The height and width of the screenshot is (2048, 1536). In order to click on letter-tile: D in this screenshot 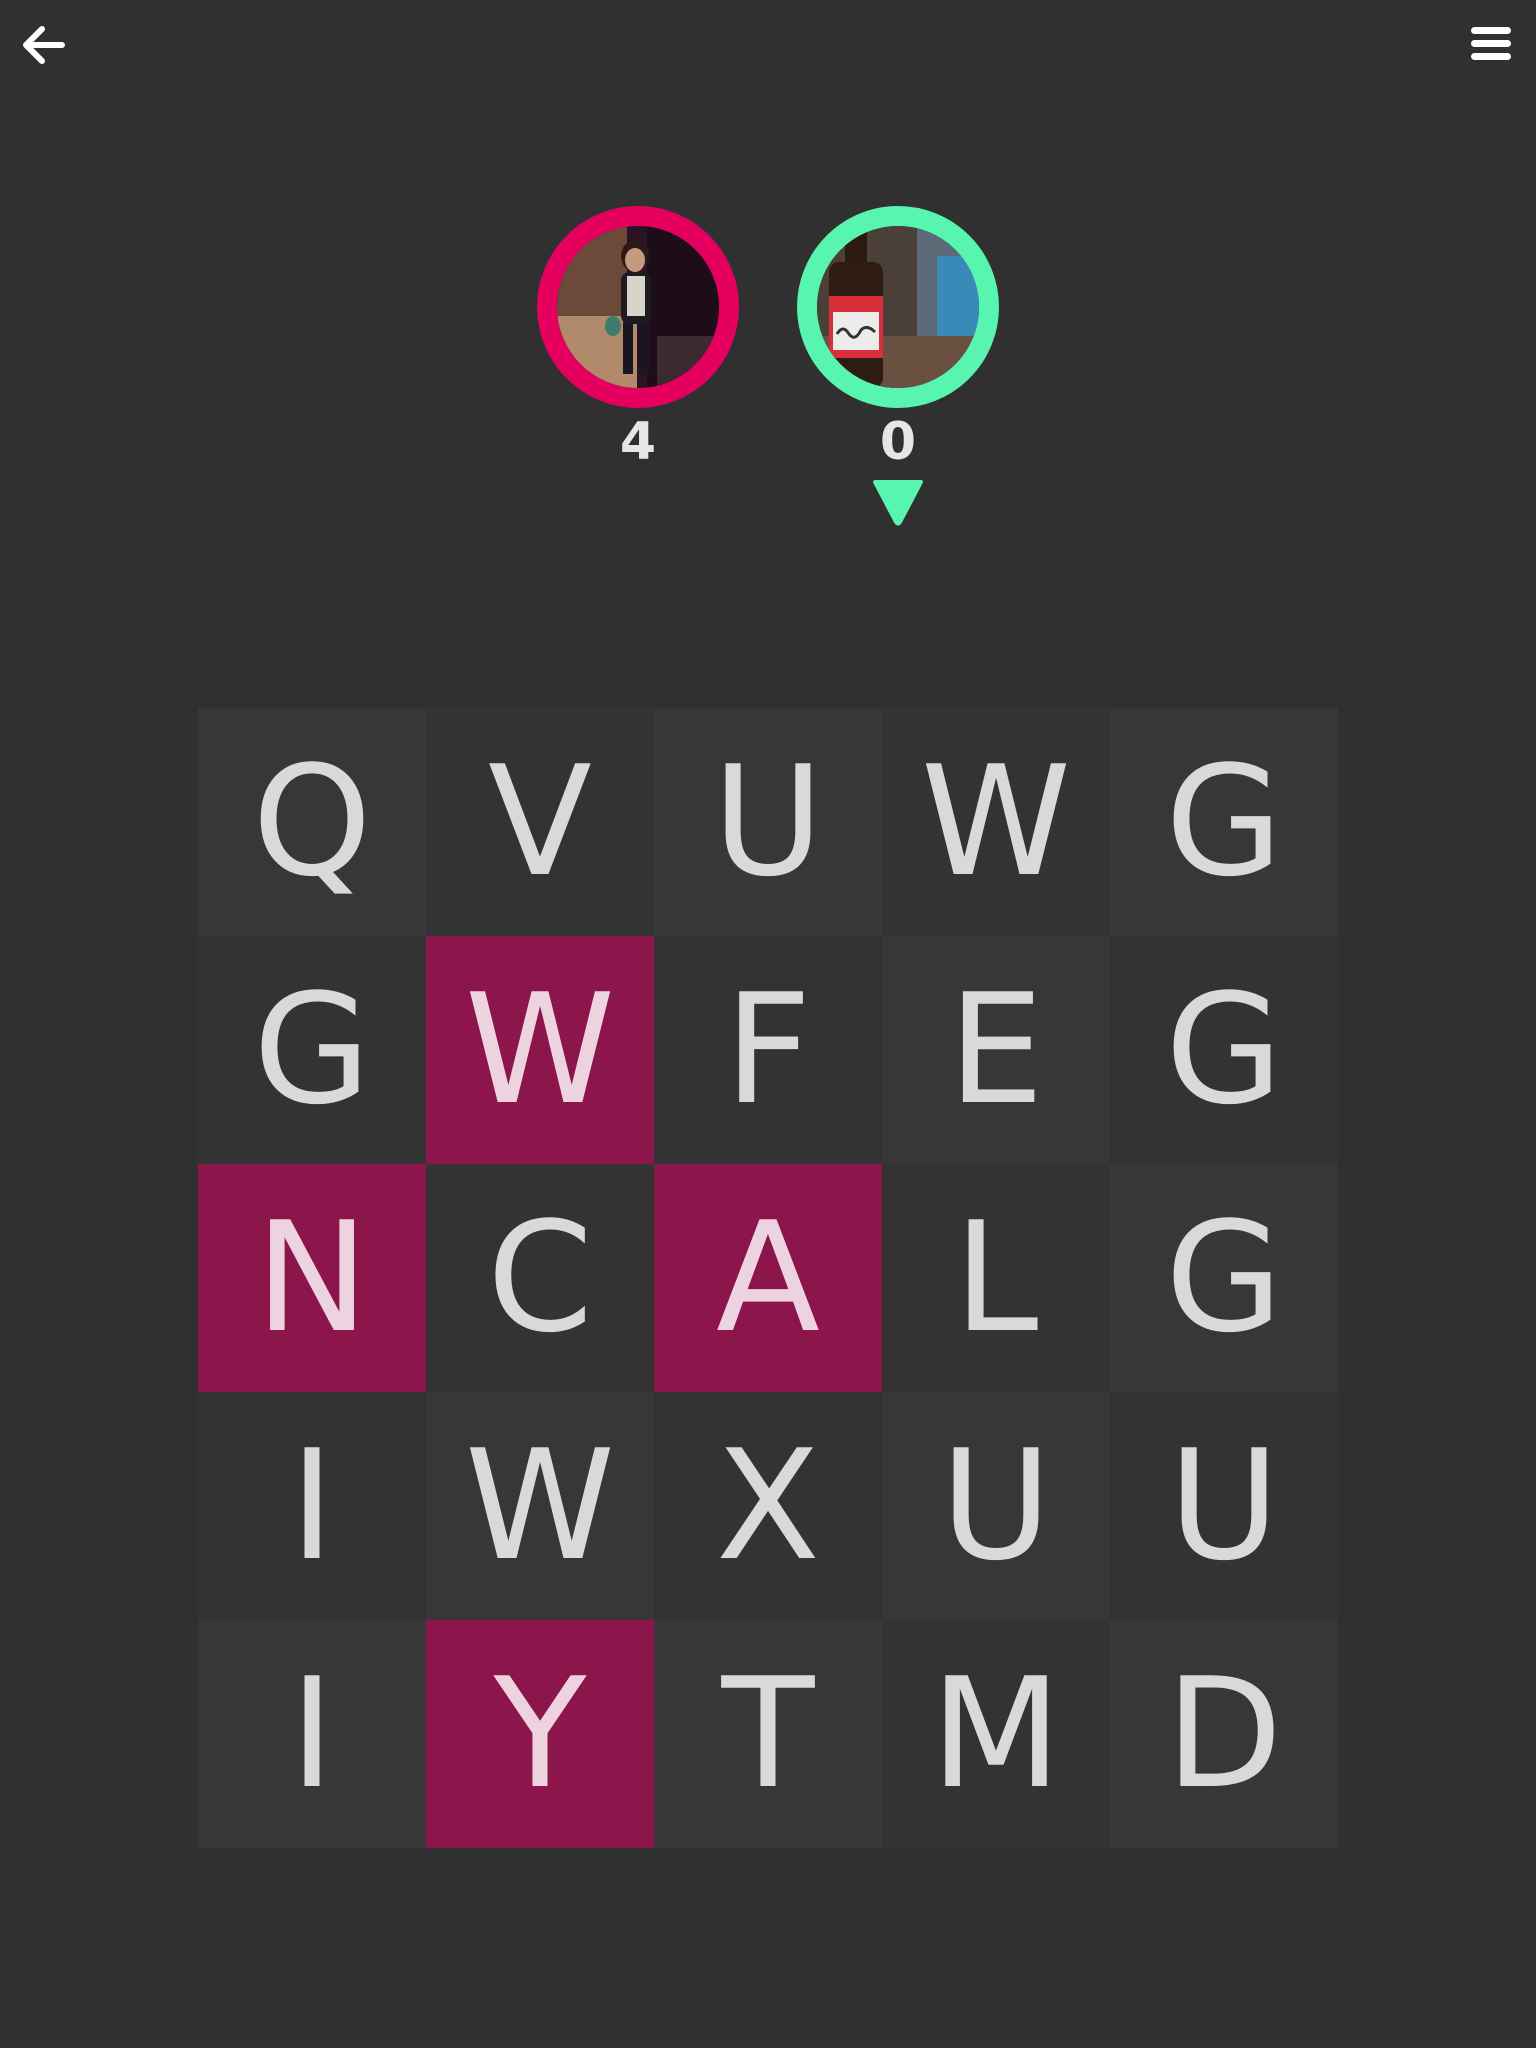, I will do `click(1224, 1734)`.